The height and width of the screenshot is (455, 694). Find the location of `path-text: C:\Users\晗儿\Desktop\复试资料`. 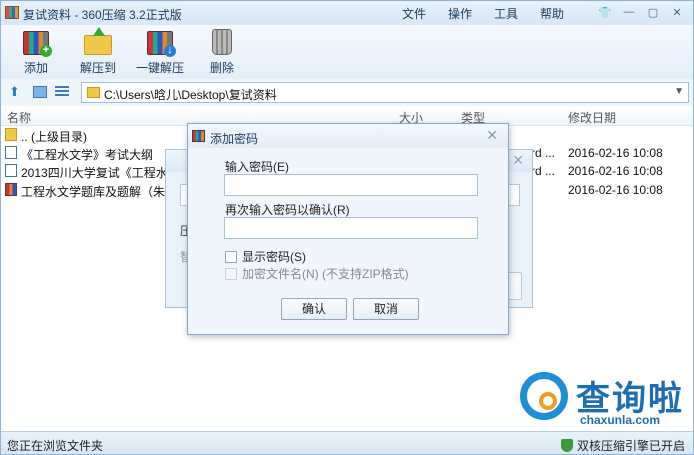

path-text: C:\Users\晗儿\Desktop\复试资料 is located at coordinates (190, 95).